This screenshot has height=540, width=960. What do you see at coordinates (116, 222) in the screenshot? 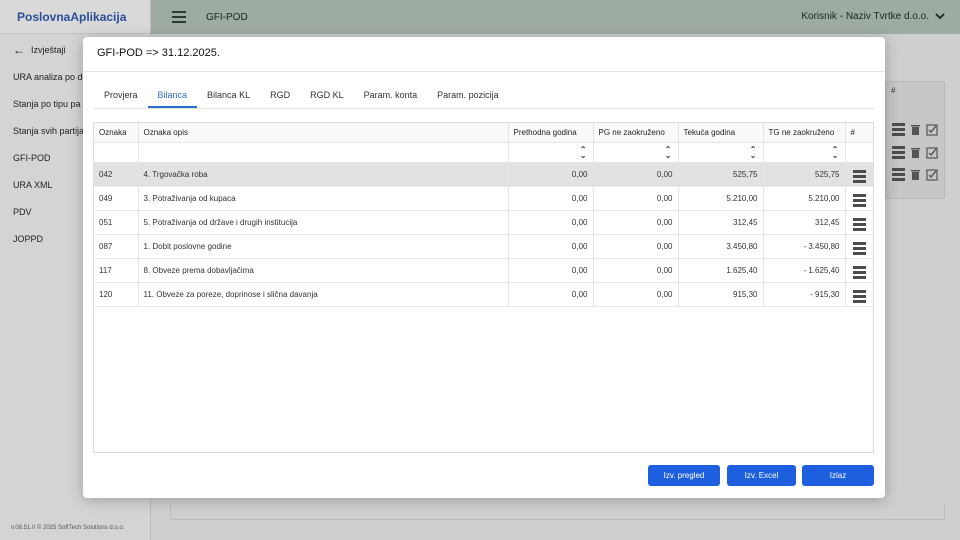
I see `cell-oznaka: 051` at bounding box center [116, 222].